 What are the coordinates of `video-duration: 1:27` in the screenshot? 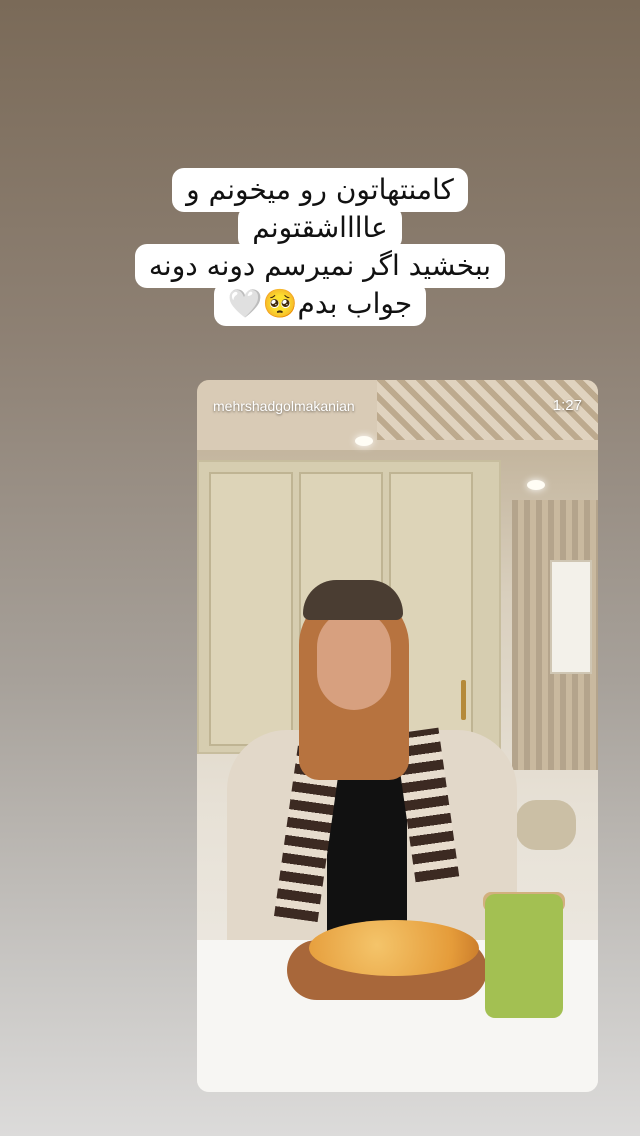 It's located at (567, 405).